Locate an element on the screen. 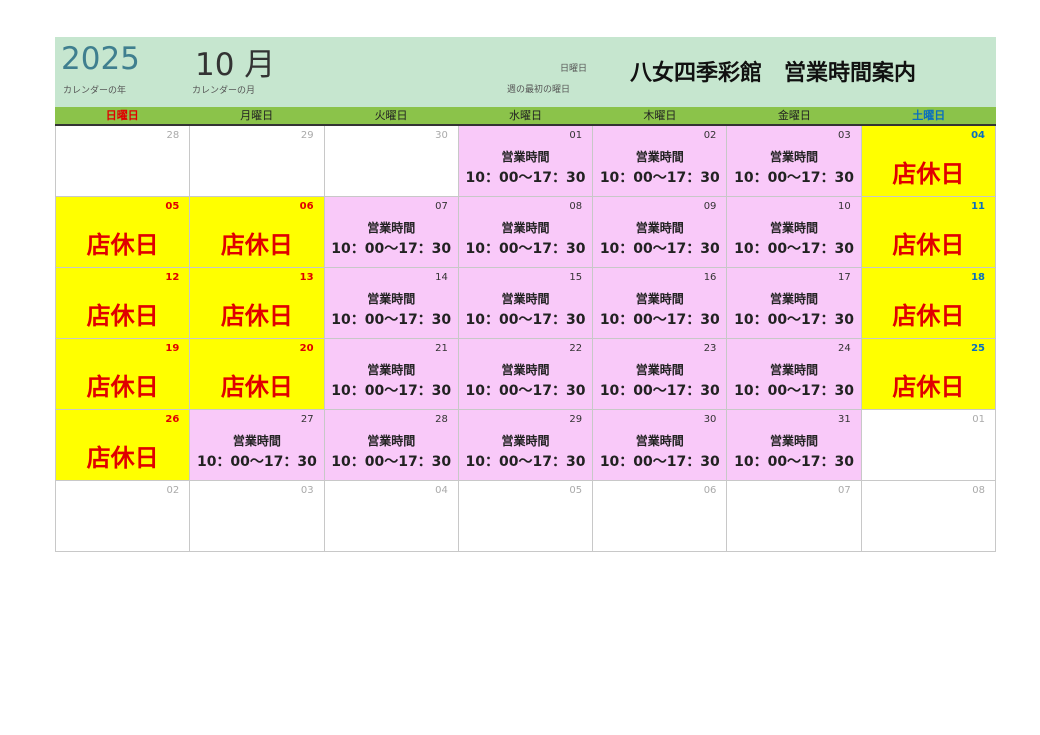  day-cell: 13 店休日 is located at coordinates (257, 303).